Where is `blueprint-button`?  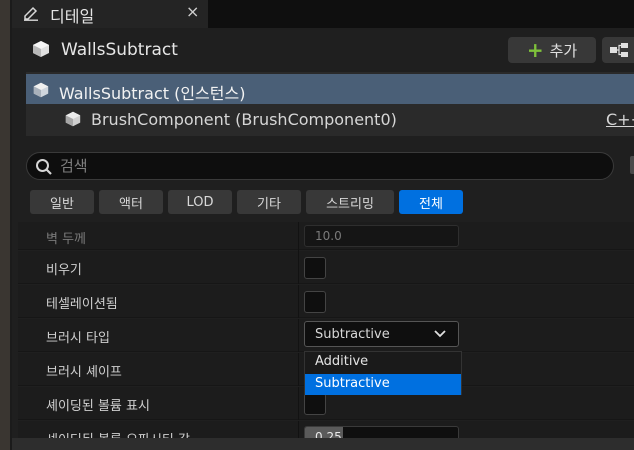 blueprint-button is located at coordinates (618, 50).